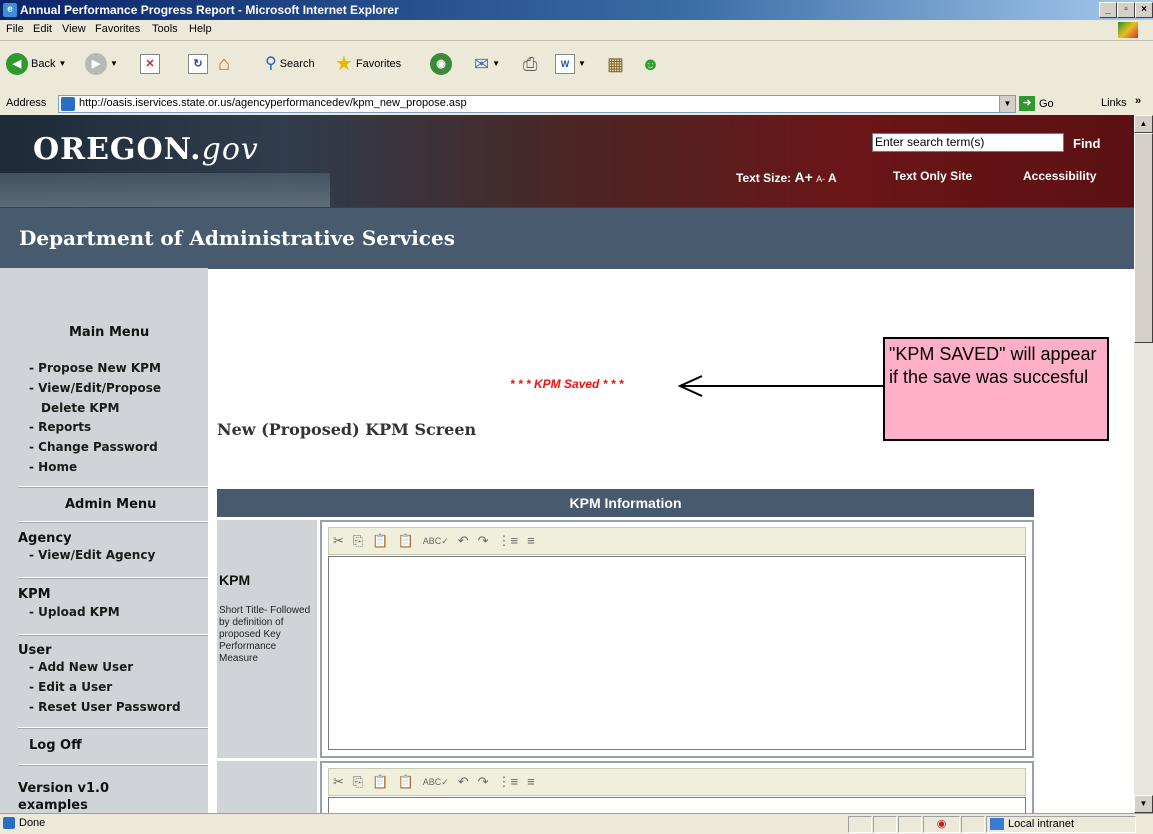  What do you see at coordinates (1143, 124) in the screenshot?
I see `scroll-up-icon: ▲` at bounding box center [1143, 124].